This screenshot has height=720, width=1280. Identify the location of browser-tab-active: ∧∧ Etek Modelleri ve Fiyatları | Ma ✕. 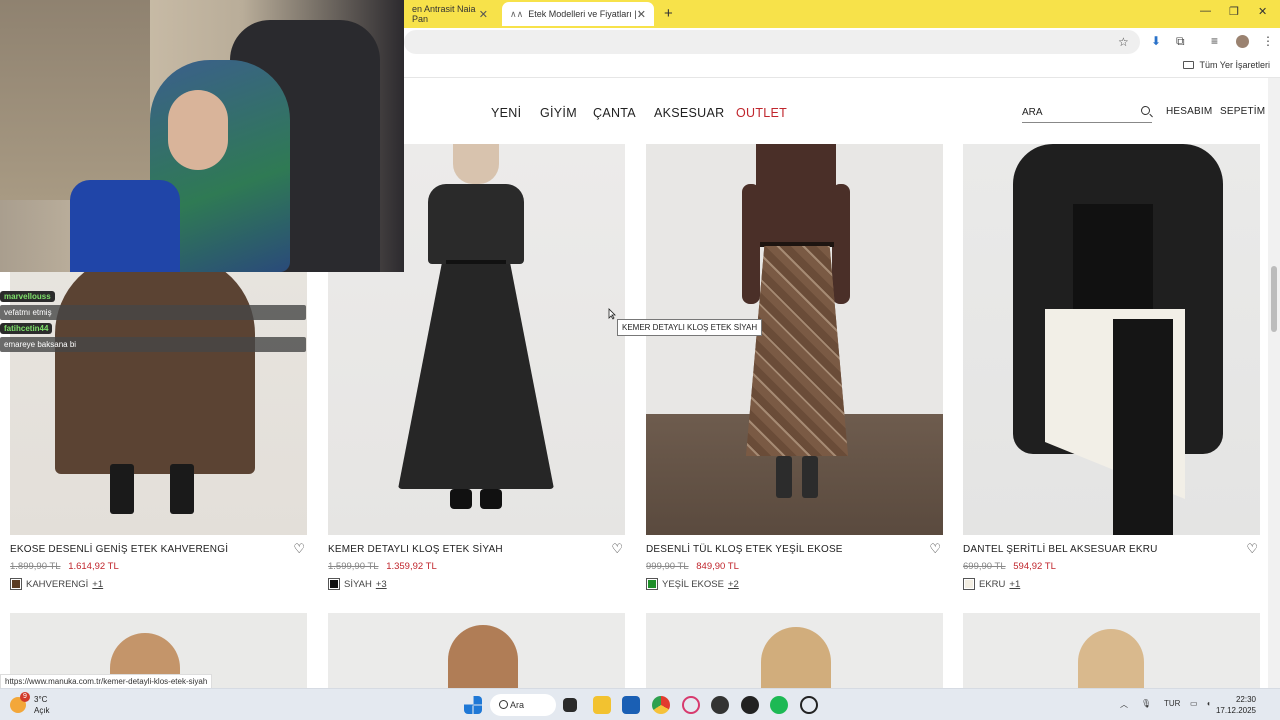
(578, 14).